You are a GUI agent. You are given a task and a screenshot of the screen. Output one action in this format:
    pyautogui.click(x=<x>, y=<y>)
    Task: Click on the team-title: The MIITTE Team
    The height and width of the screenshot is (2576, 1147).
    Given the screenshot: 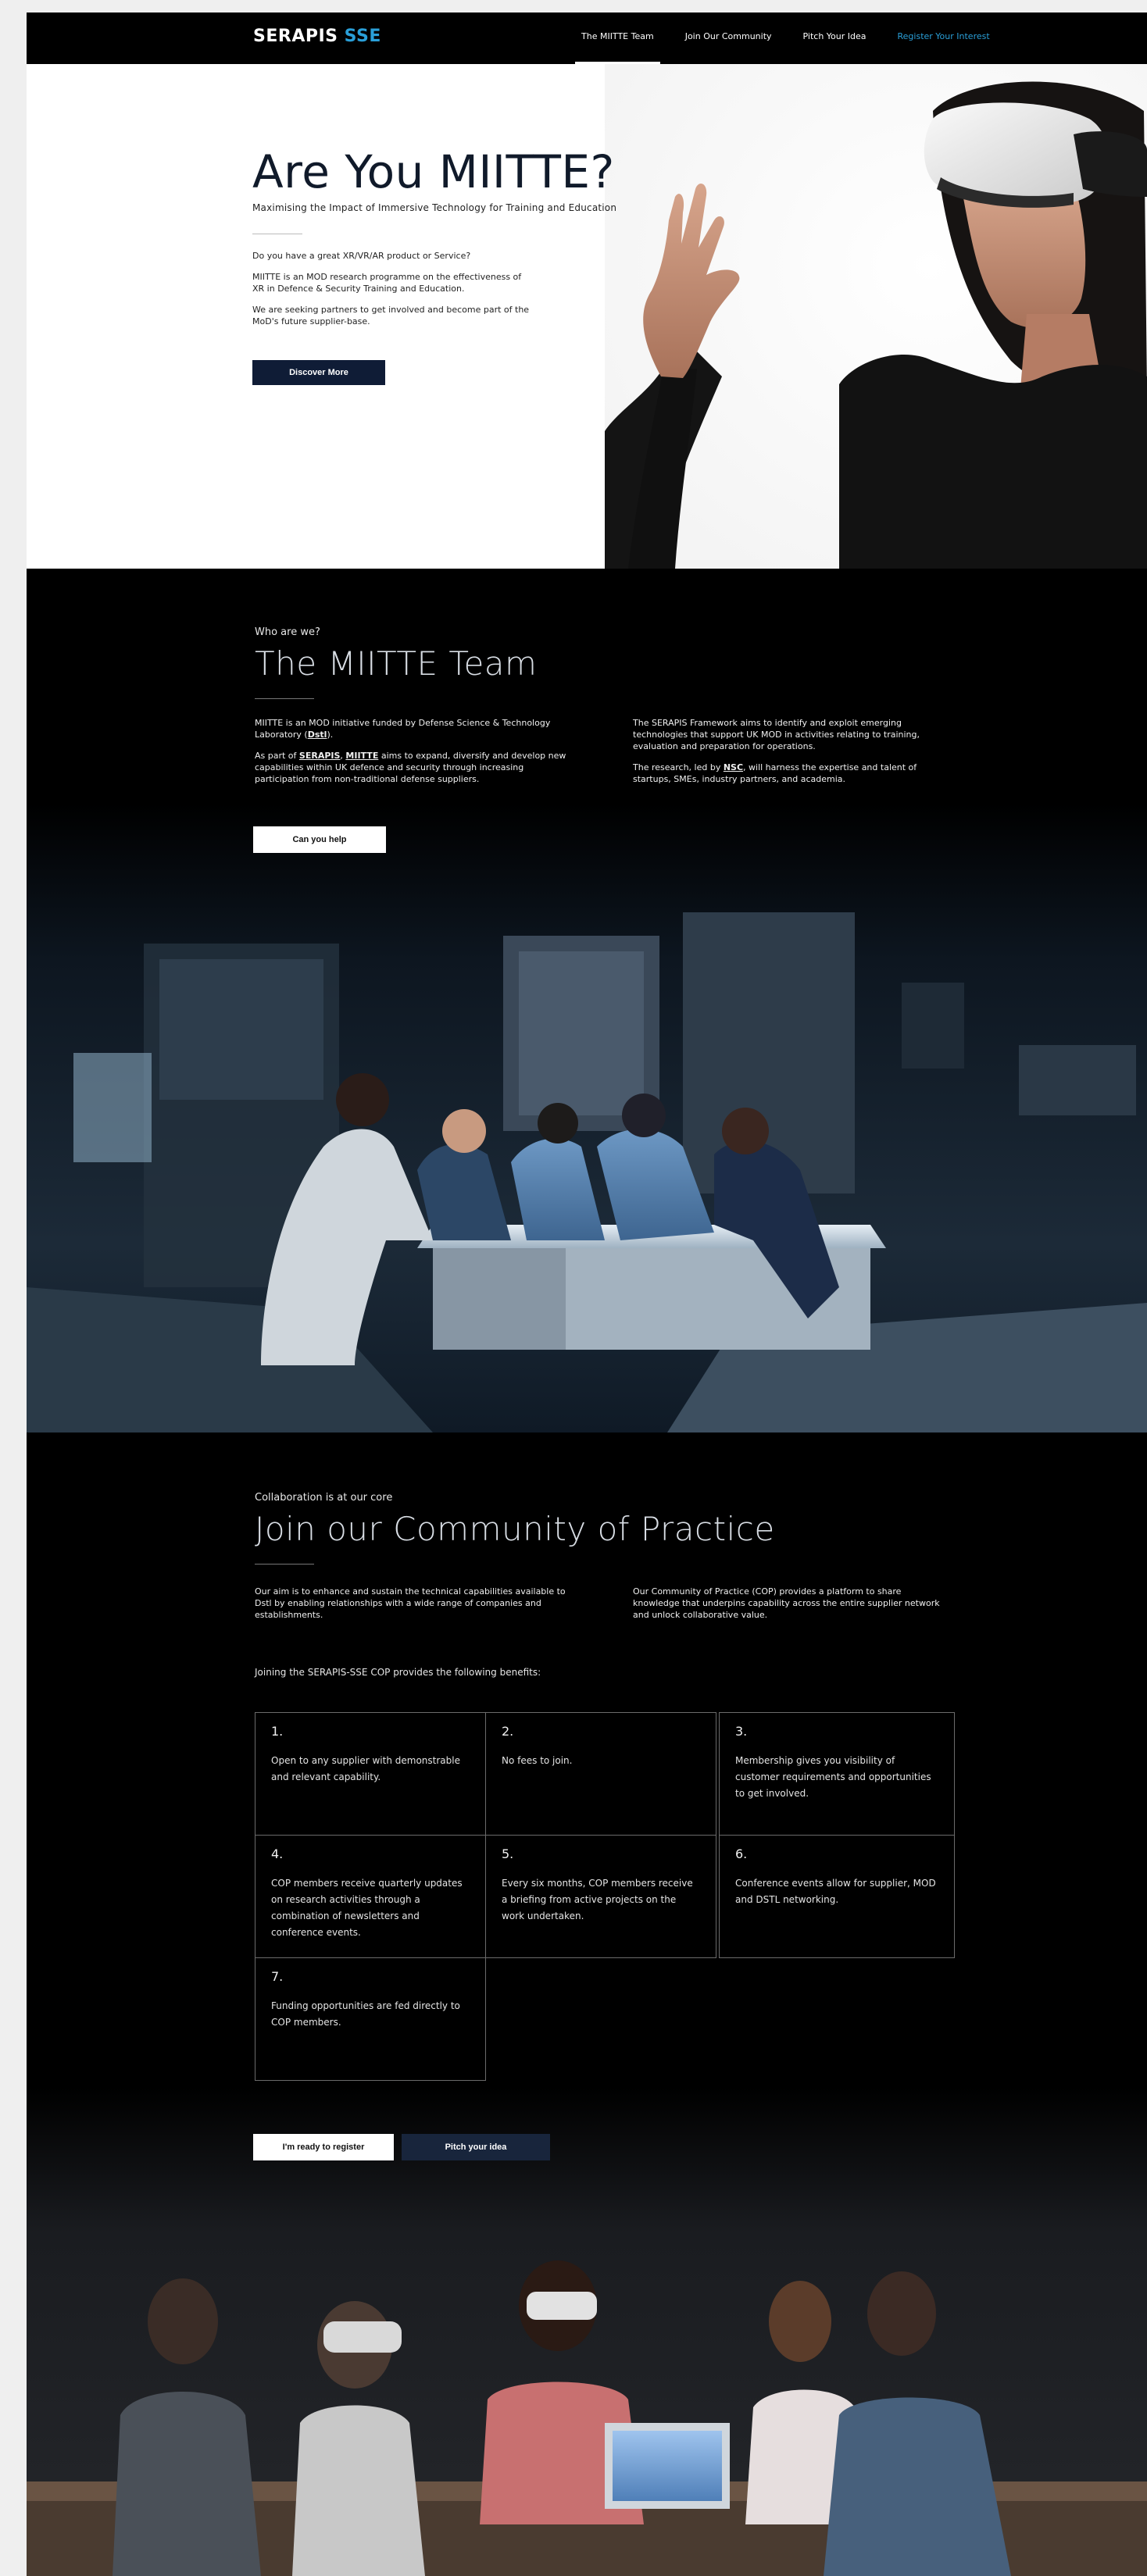 What is the action you would take?
    pyautogui.click(x=396, y=663)
    